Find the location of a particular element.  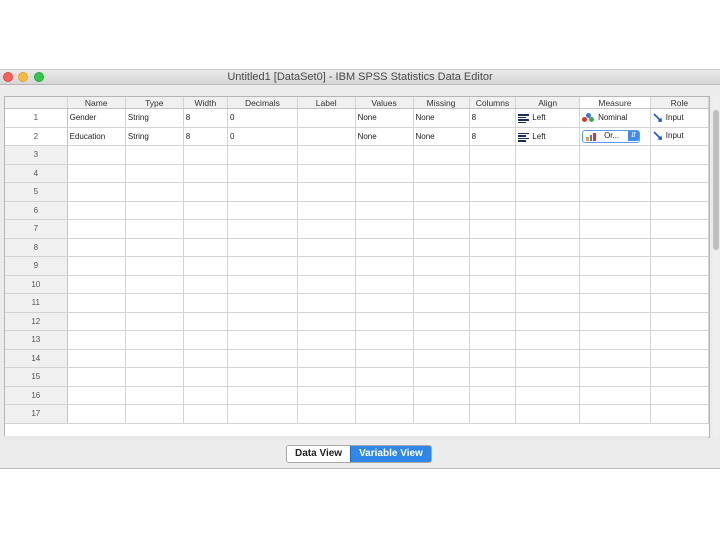

cell-columns: 8 is located at coordinates (493, 136).